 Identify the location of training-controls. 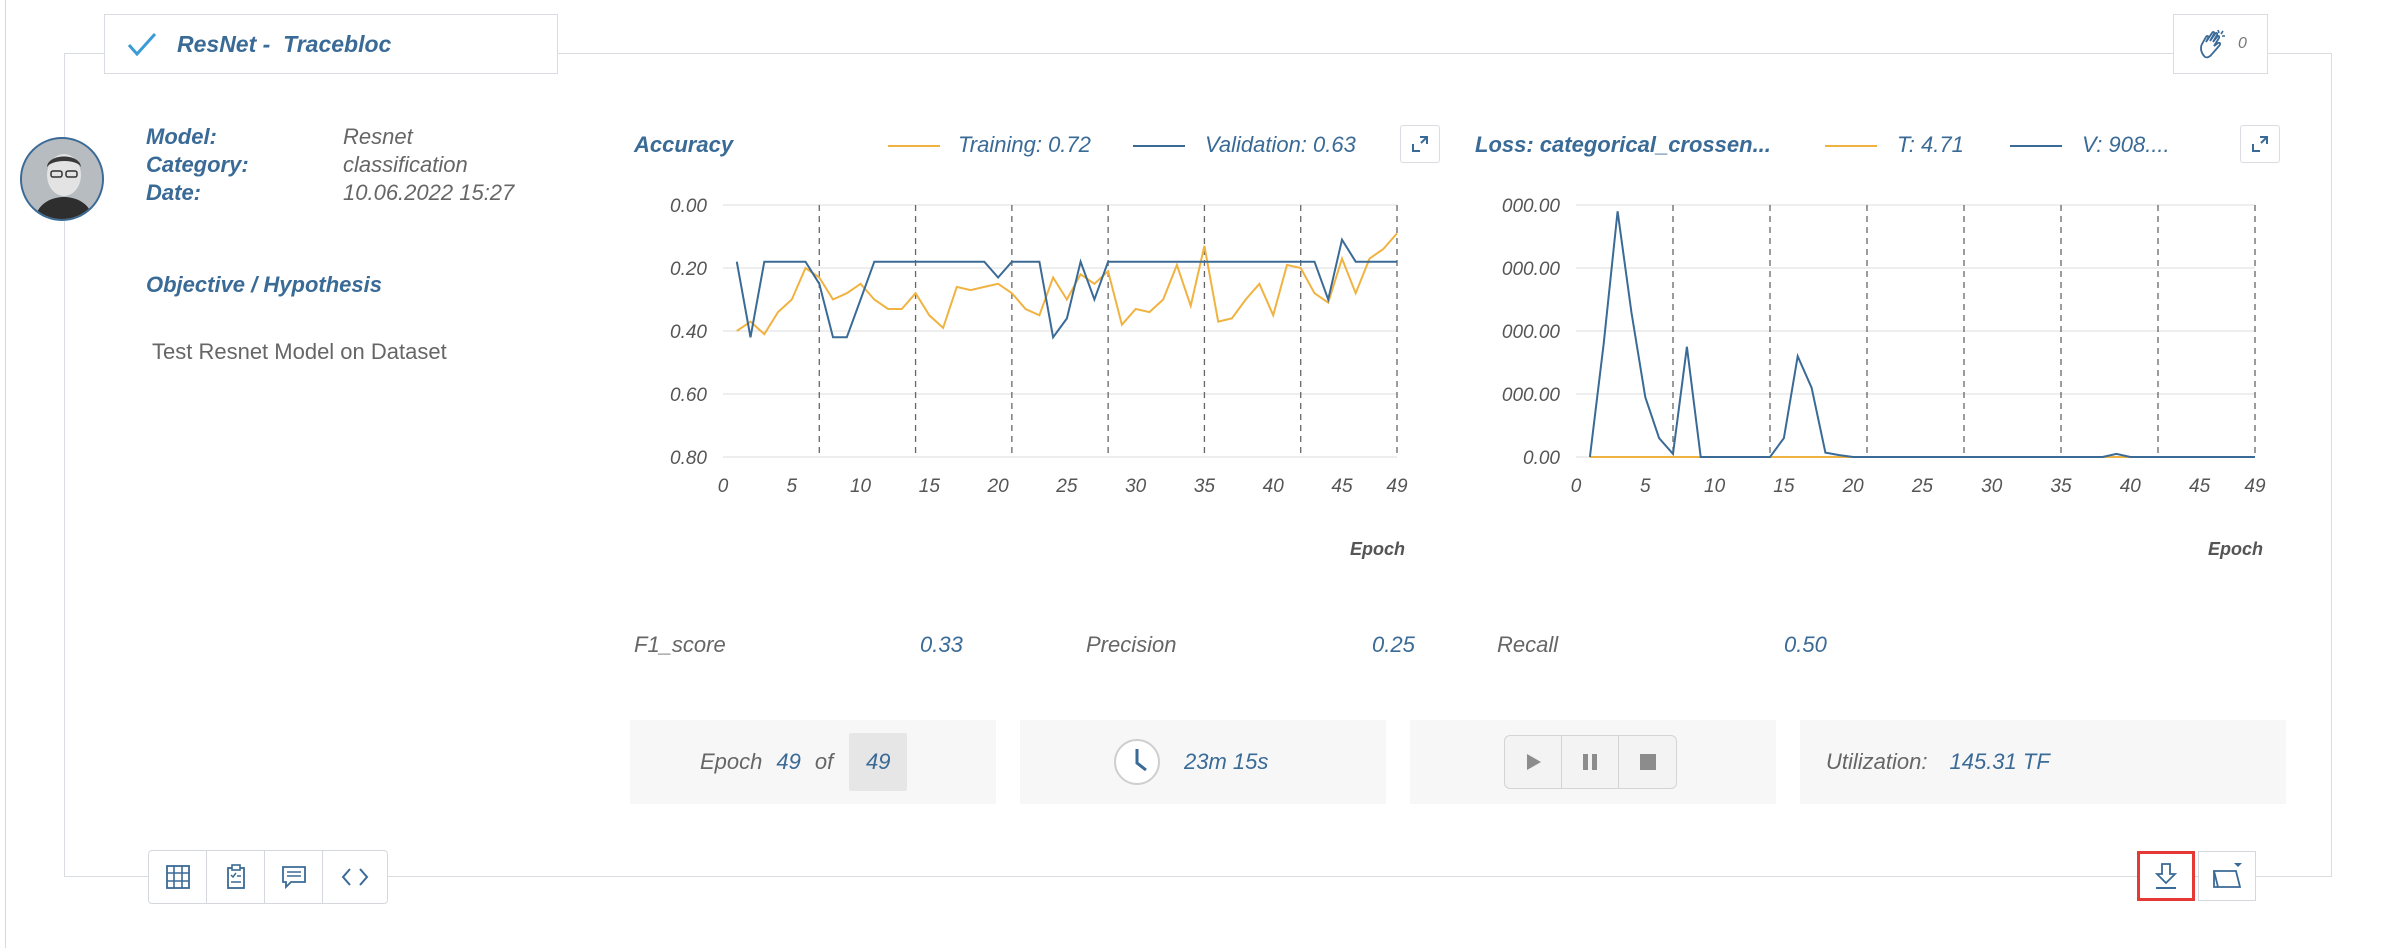
(1590, 762).